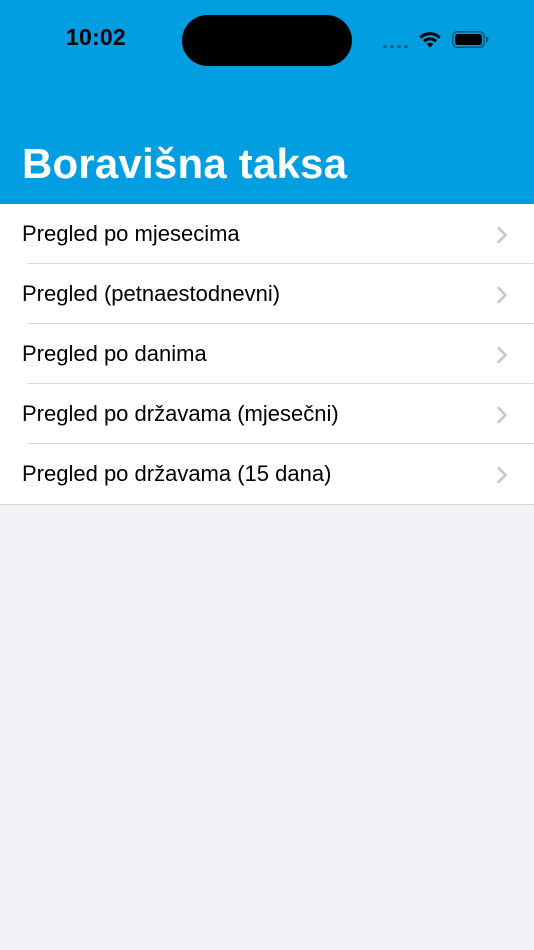  What do you see at coordinates (430, 40) in the screenshot?
I see `wifi-icon` at bounding box center [430, 40].